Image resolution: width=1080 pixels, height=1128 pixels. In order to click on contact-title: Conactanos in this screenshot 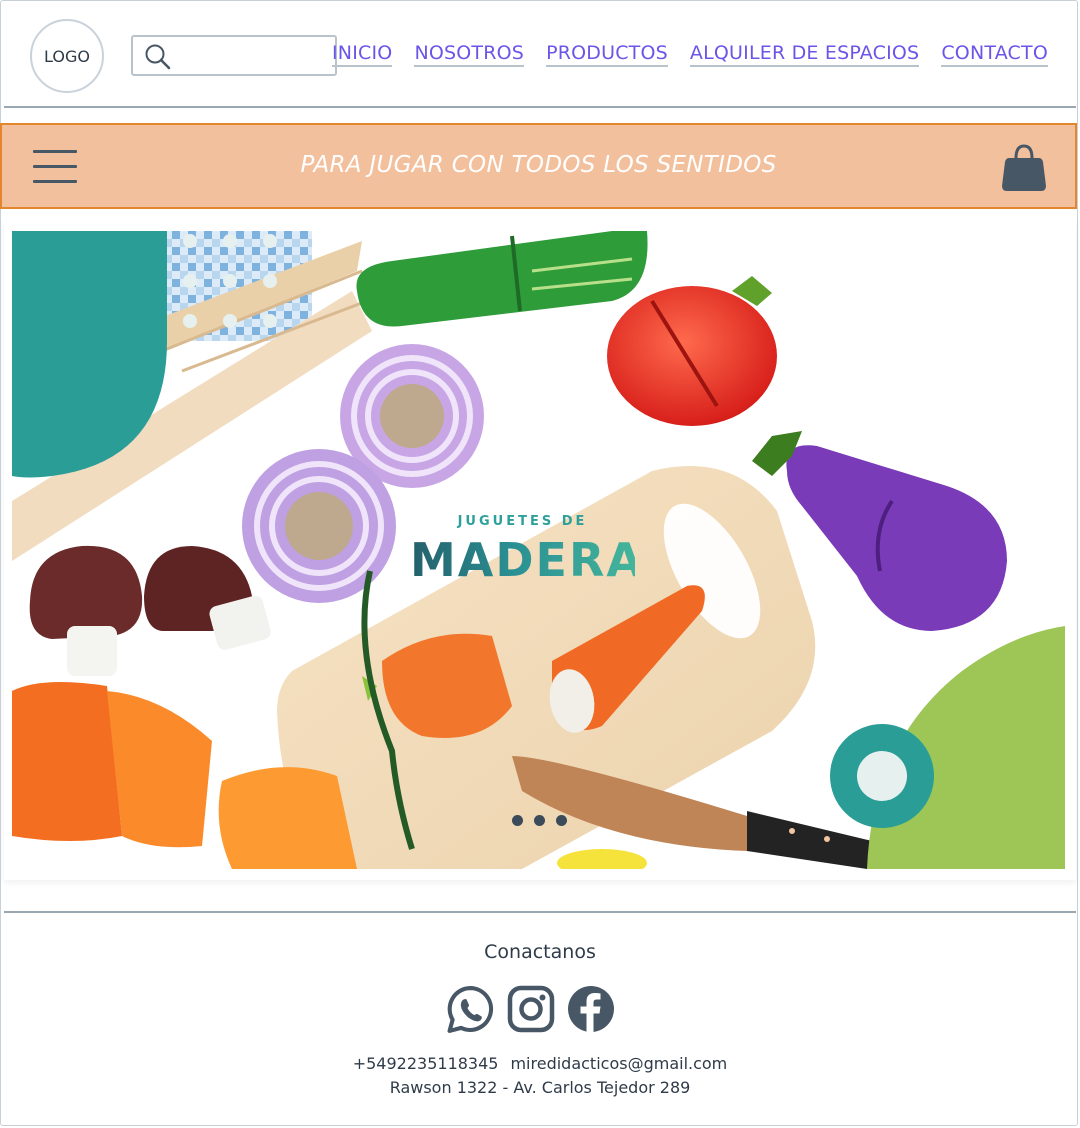, I will do `click(540, 952)`.